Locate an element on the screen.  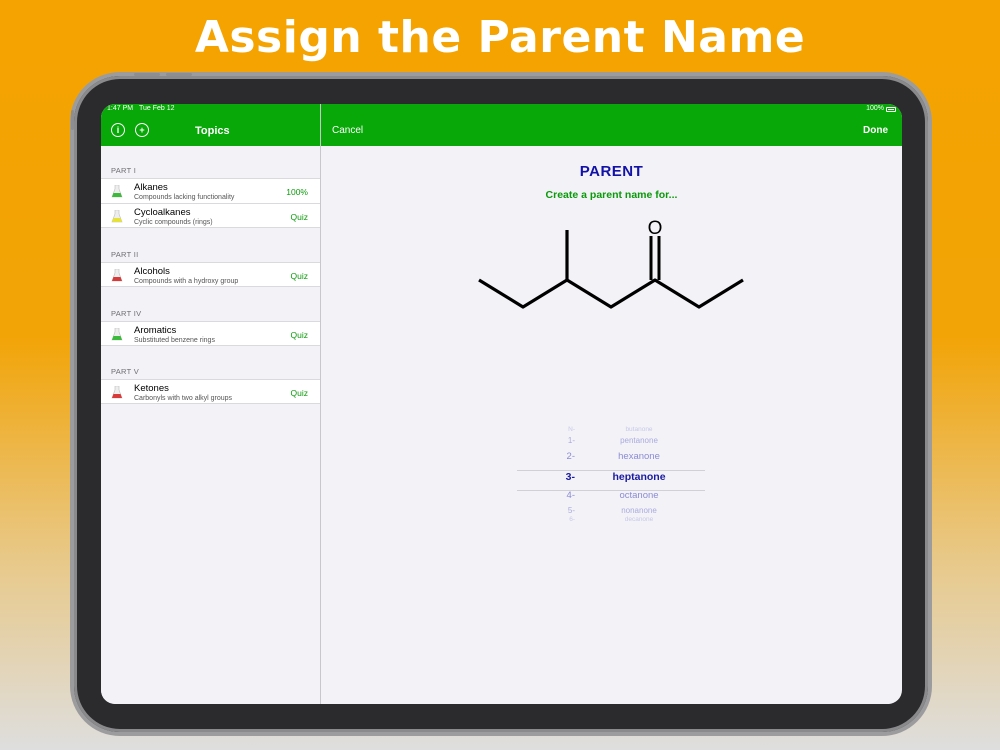
picker-locant: 2- is located at coordinates (570, 456).